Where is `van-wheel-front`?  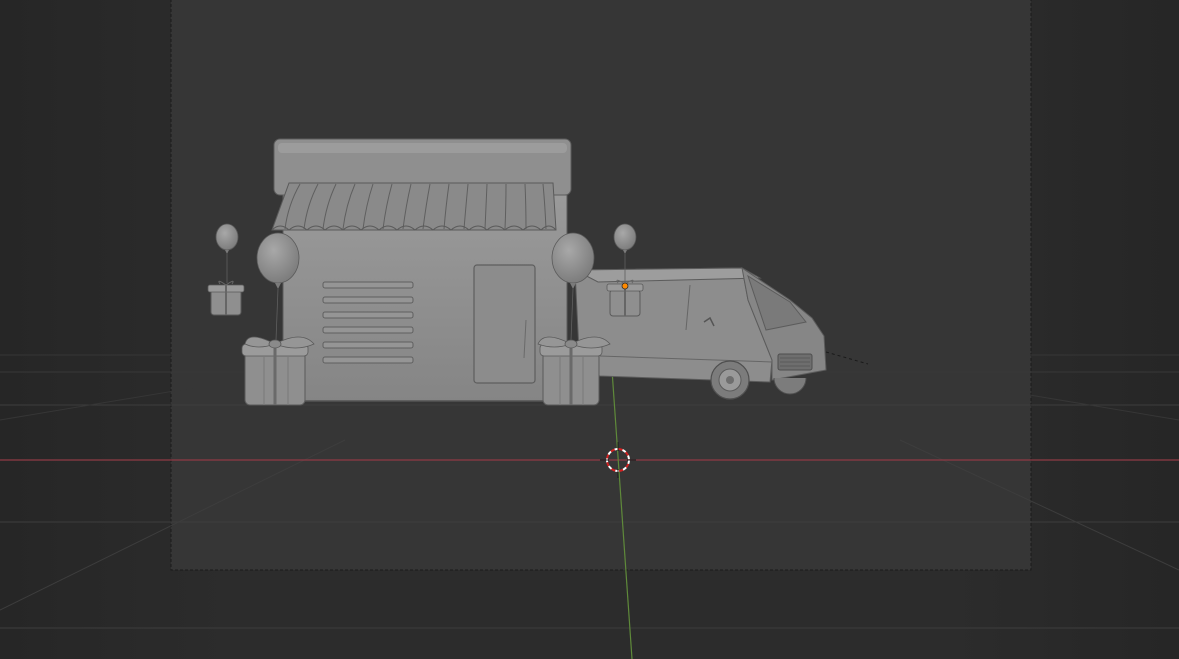 van-wheel-front is located at coordinates (730, 380).